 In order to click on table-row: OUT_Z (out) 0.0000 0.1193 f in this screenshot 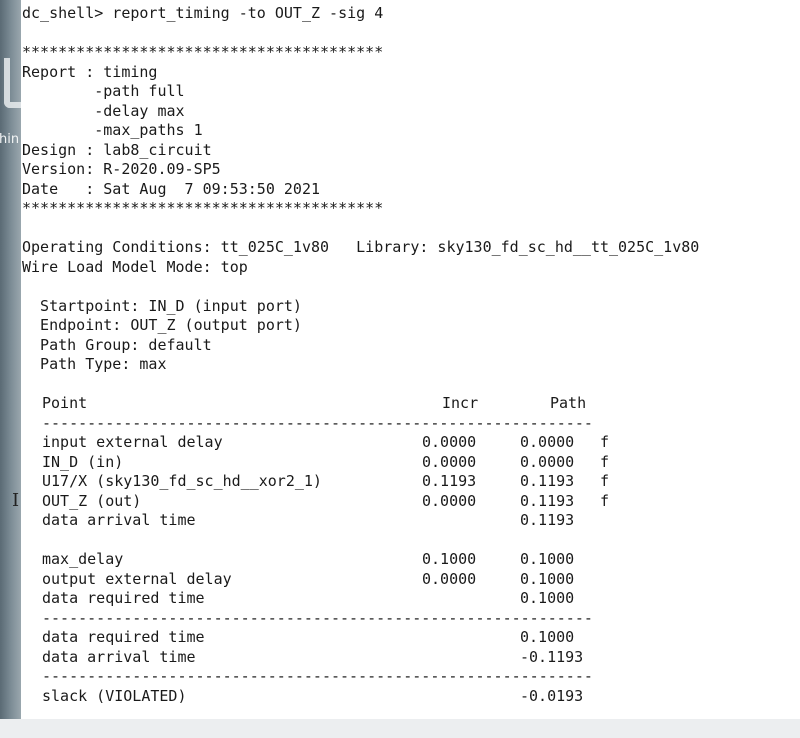, I will do `click(402, 502)`.